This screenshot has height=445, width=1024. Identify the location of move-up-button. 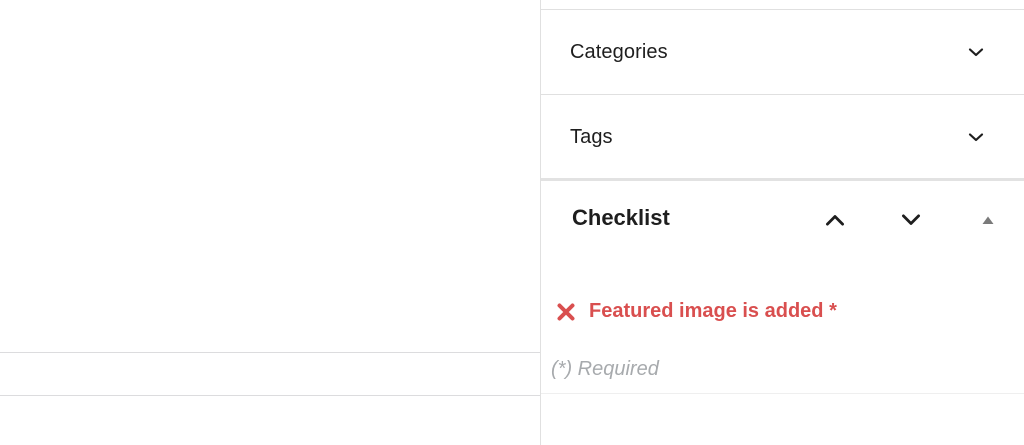
(835, 220).